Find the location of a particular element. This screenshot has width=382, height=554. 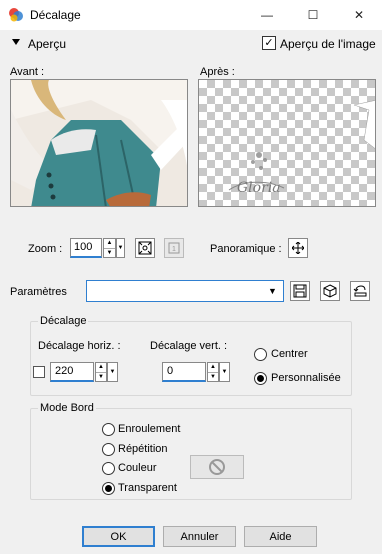

fit-window-icon is located at coordinates (145, 248).